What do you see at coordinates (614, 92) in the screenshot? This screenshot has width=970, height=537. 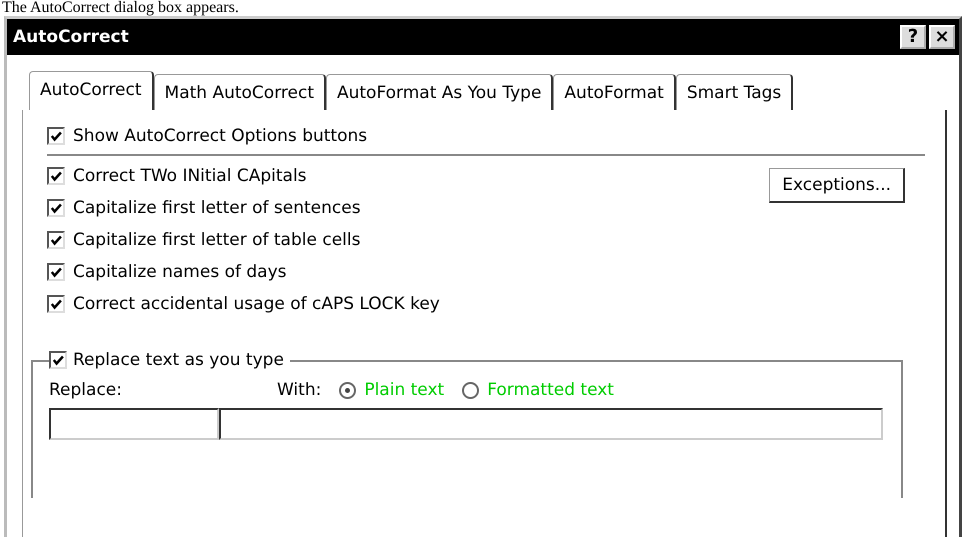 I see `tab: AutoFormat` at bounding box center [614, 92].